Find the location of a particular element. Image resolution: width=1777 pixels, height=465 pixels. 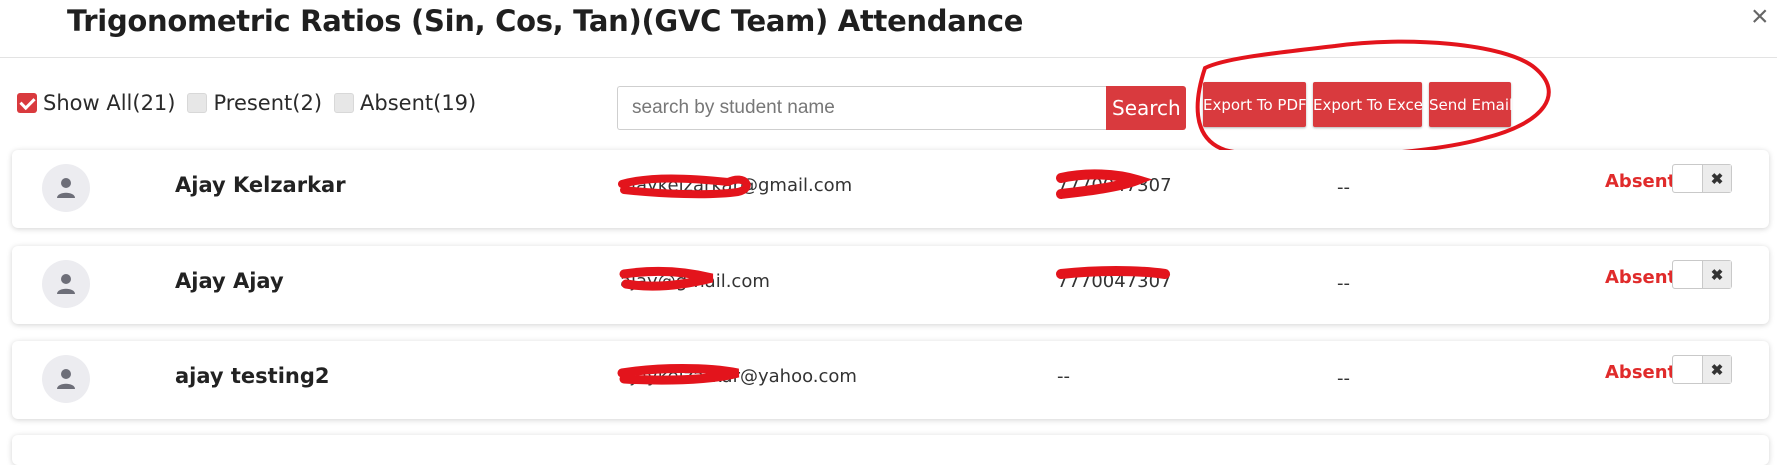

filter-label: Absent(19) is located at coordinates (418, 103).